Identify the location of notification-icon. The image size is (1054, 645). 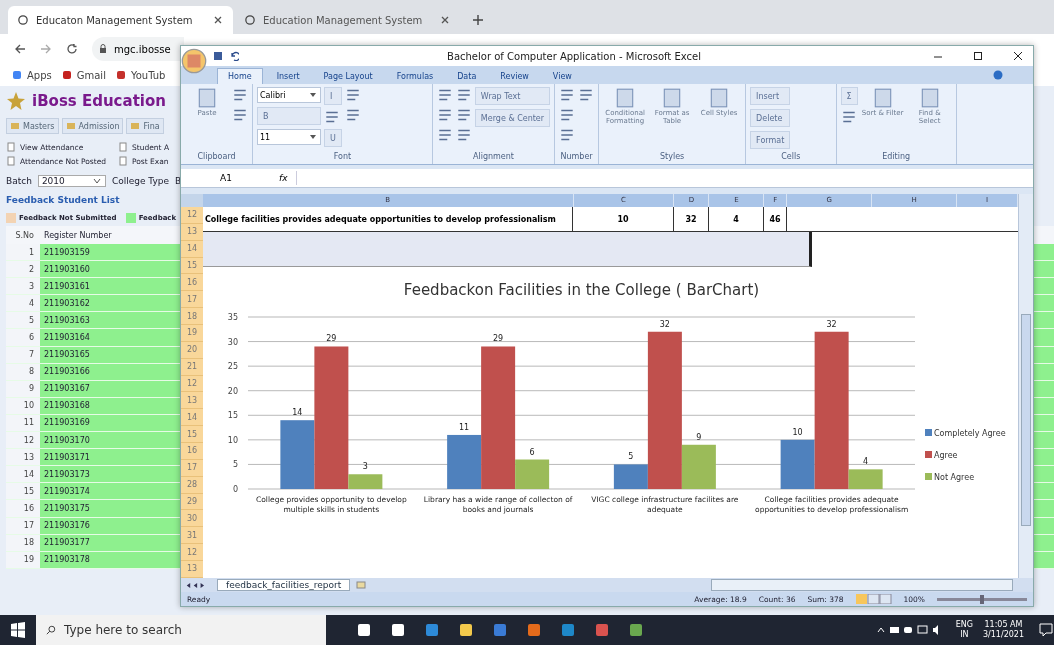
(1046, 630).